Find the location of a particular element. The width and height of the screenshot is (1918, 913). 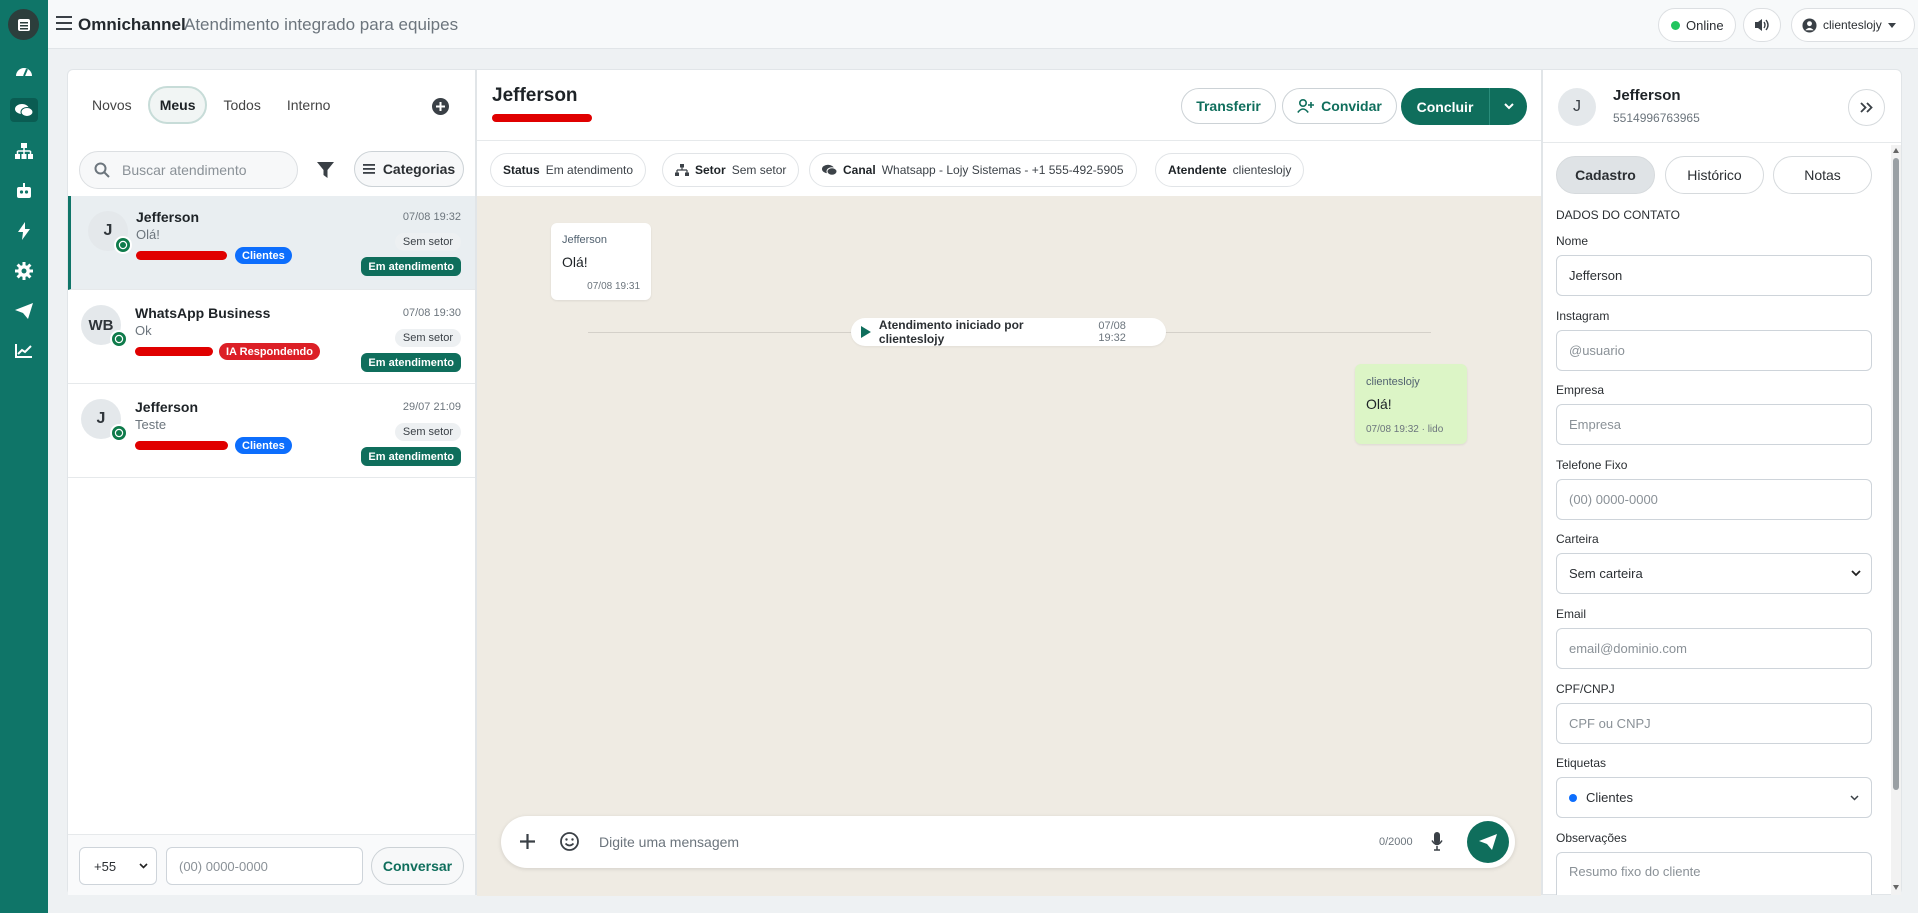

cpf-field: CPF ou CNPJ is located at coordinates (1714, 723).